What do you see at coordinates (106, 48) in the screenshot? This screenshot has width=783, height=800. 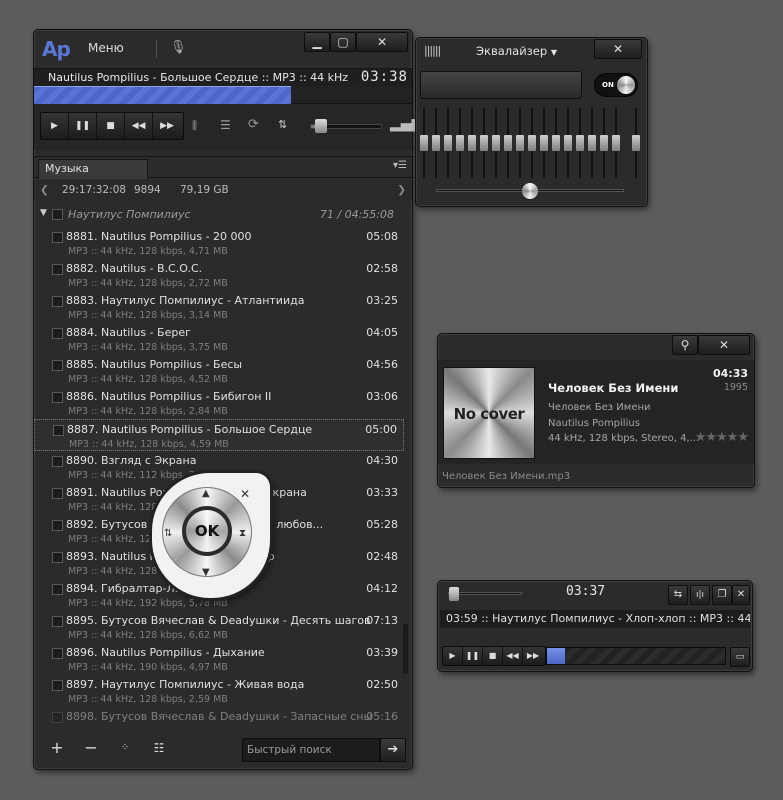 I see `menu-button: Меню` at bounding box center [106, 48].